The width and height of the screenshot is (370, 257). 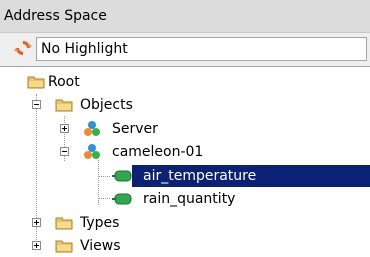 I want to click on highlight-dropdown-value: No Highlight, so click(x=84, y=49).